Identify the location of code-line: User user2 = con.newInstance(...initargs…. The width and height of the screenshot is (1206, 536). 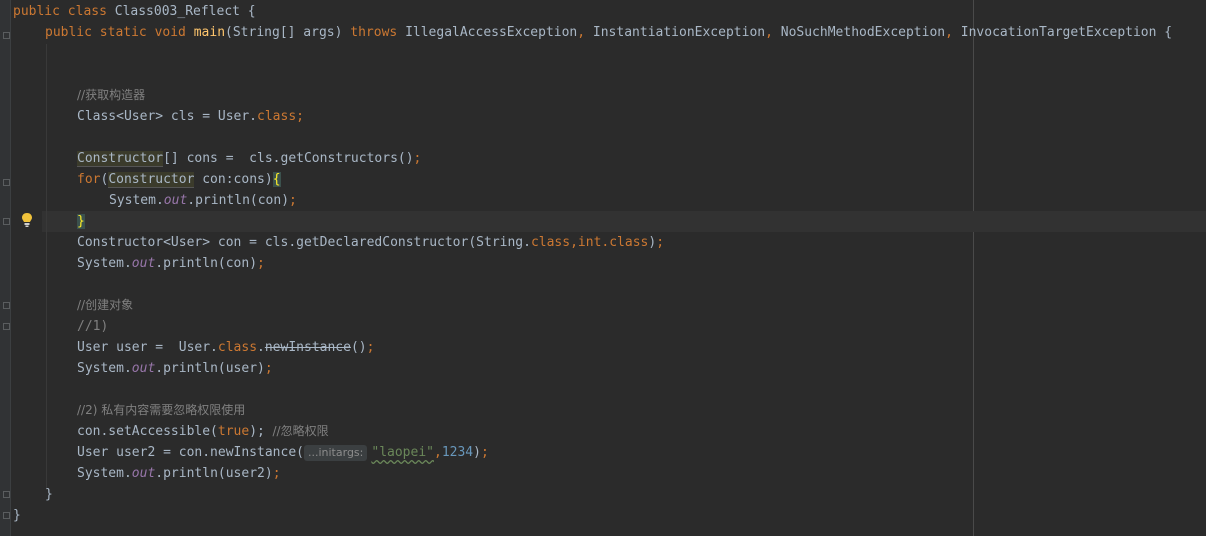
(283, 452).